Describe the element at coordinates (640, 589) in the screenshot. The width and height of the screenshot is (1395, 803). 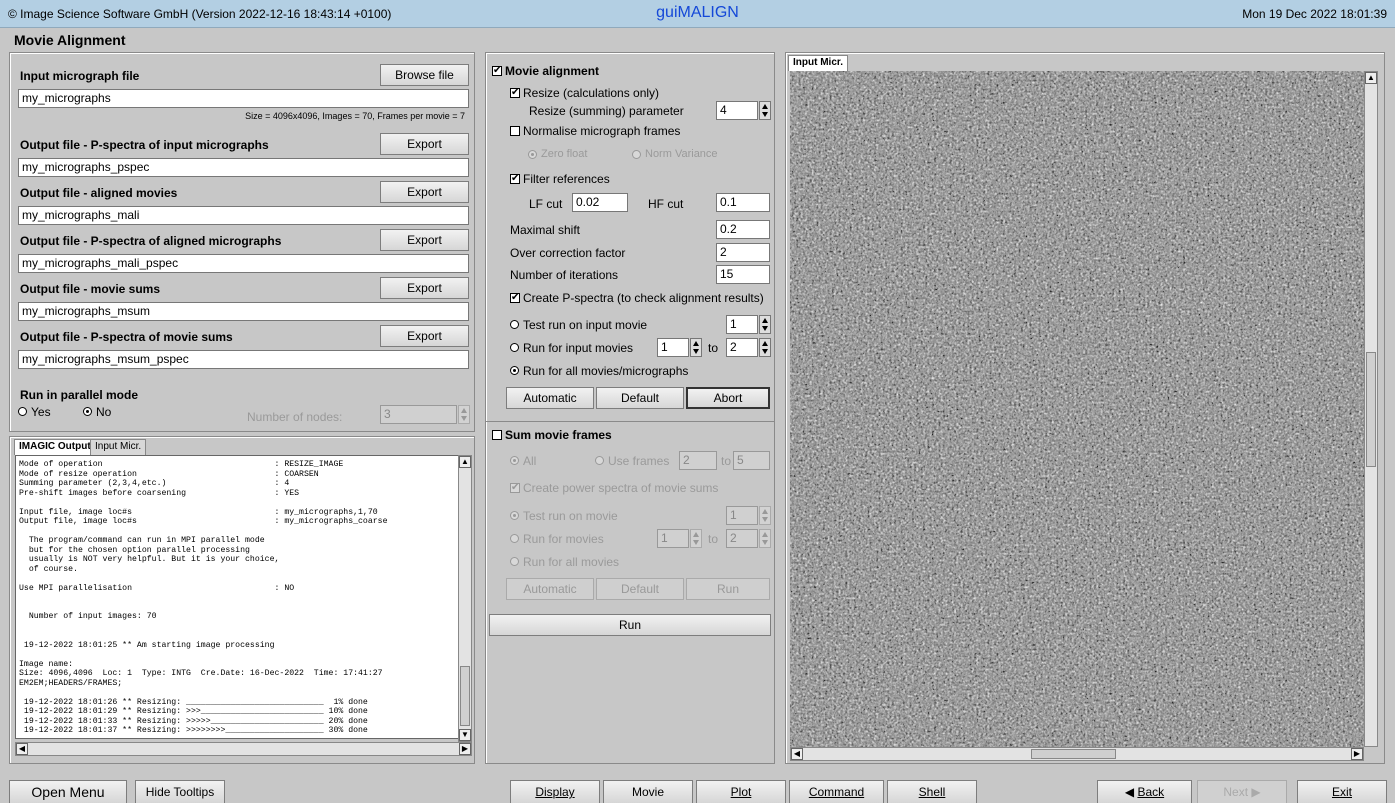
I see `sum-default-button: Default` at that location.